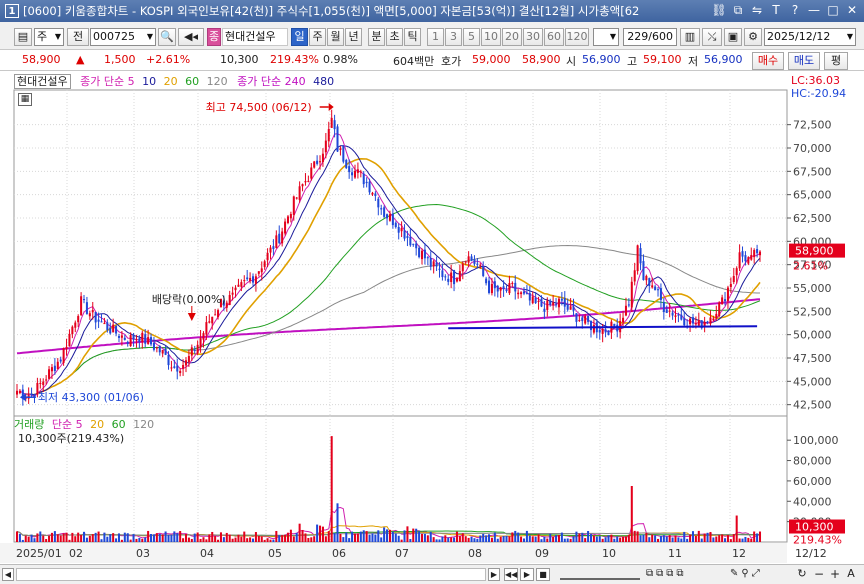  Describe the element at coordinates (712, 37) in the screenshot. I see `crosshair-icon: ⤯` at that location.